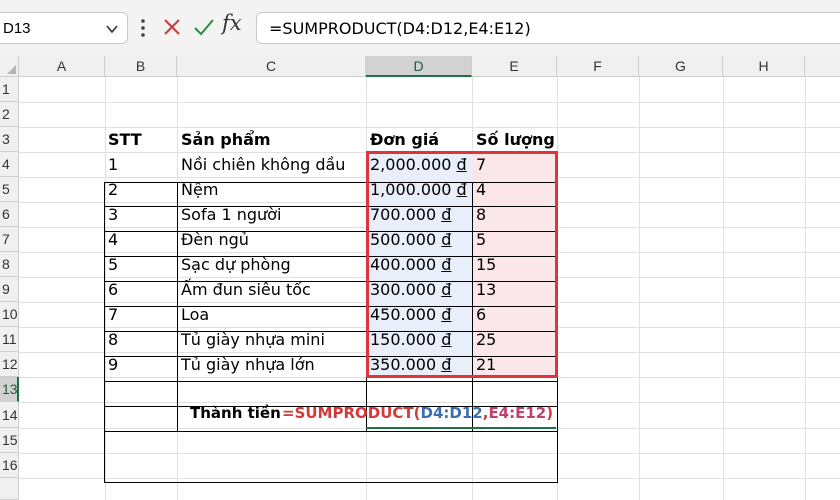 Image resolution: width=840 pixels, height=500 pixels. I want to click on product-cell: Đèn ngủ, so click(215, 239).